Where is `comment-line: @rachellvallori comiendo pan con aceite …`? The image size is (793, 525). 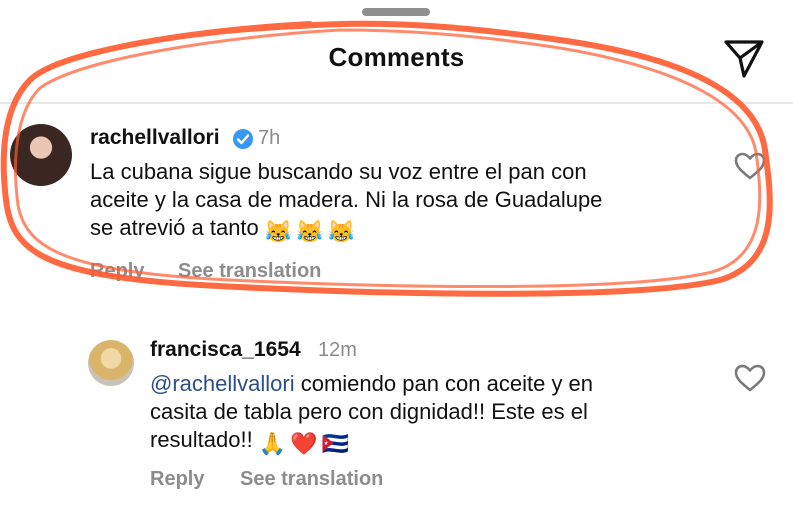
comment-line: @rachellvallori comiendo pan con aceite … is located at coordinates (371, 384).